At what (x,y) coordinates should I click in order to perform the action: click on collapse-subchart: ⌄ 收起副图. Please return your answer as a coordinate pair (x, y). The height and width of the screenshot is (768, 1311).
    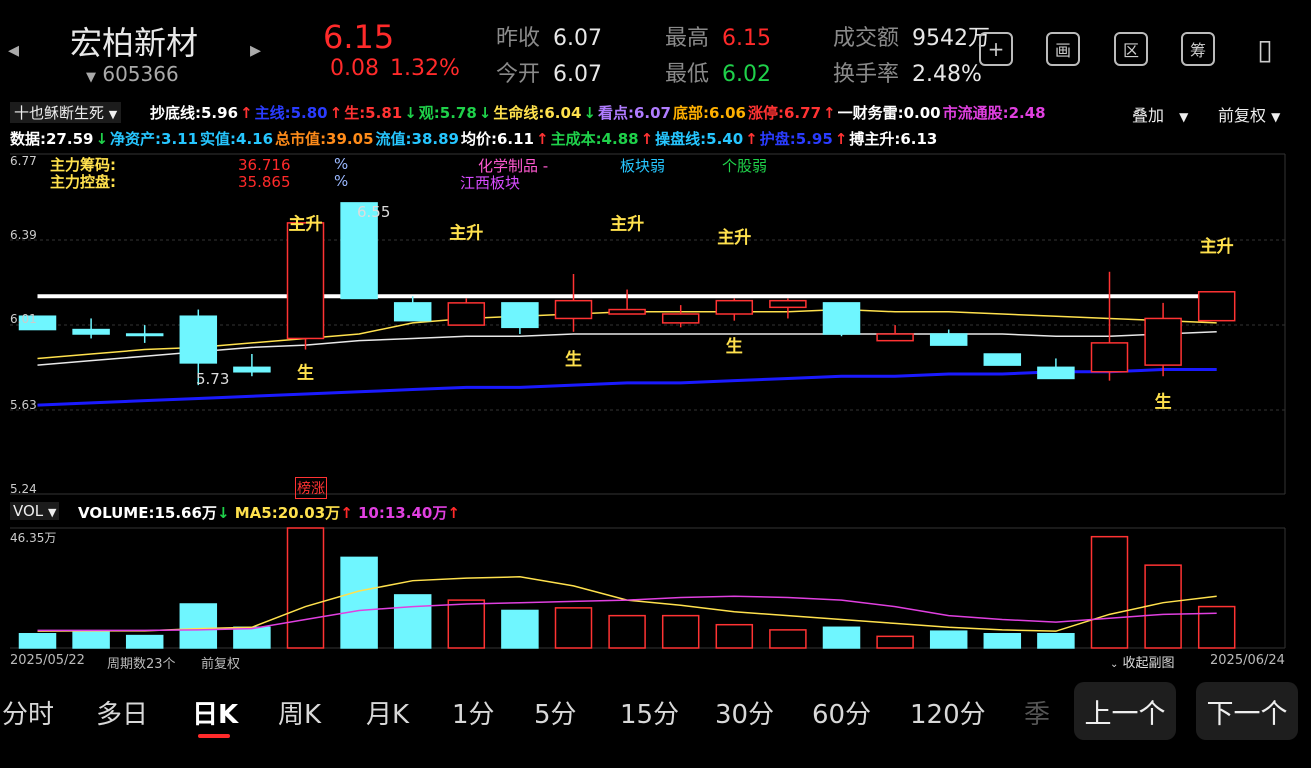
    Looking at the image, I should click on (1142, 661).